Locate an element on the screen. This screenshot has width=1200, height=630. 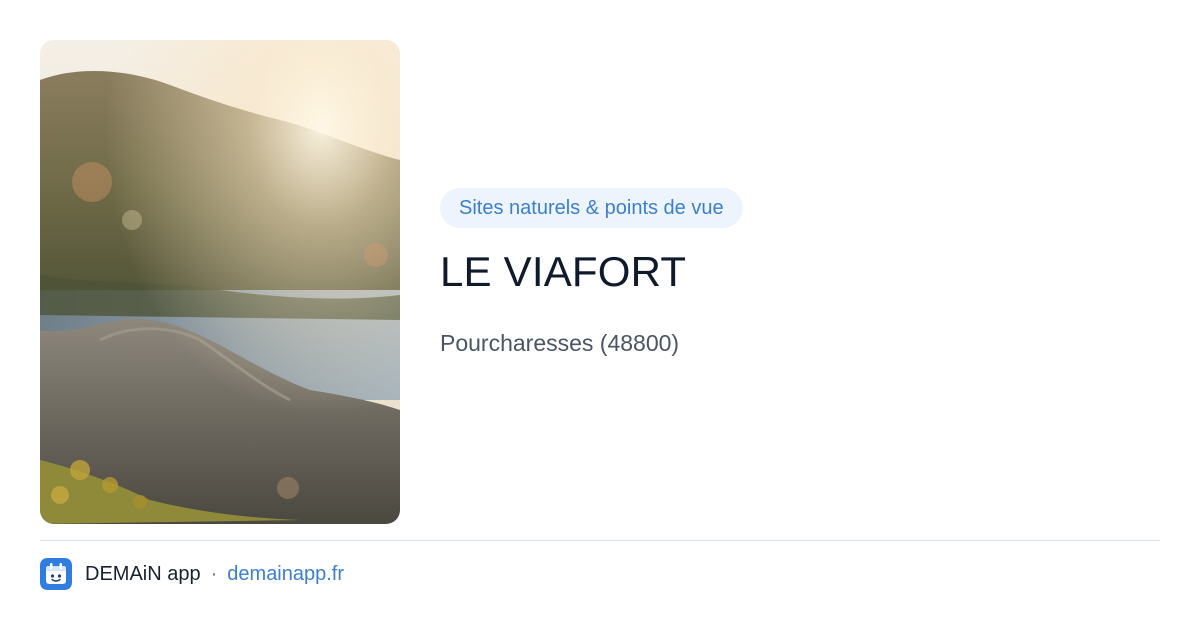
domain-link: demainapp.fr is located at coordinates (285, 574).